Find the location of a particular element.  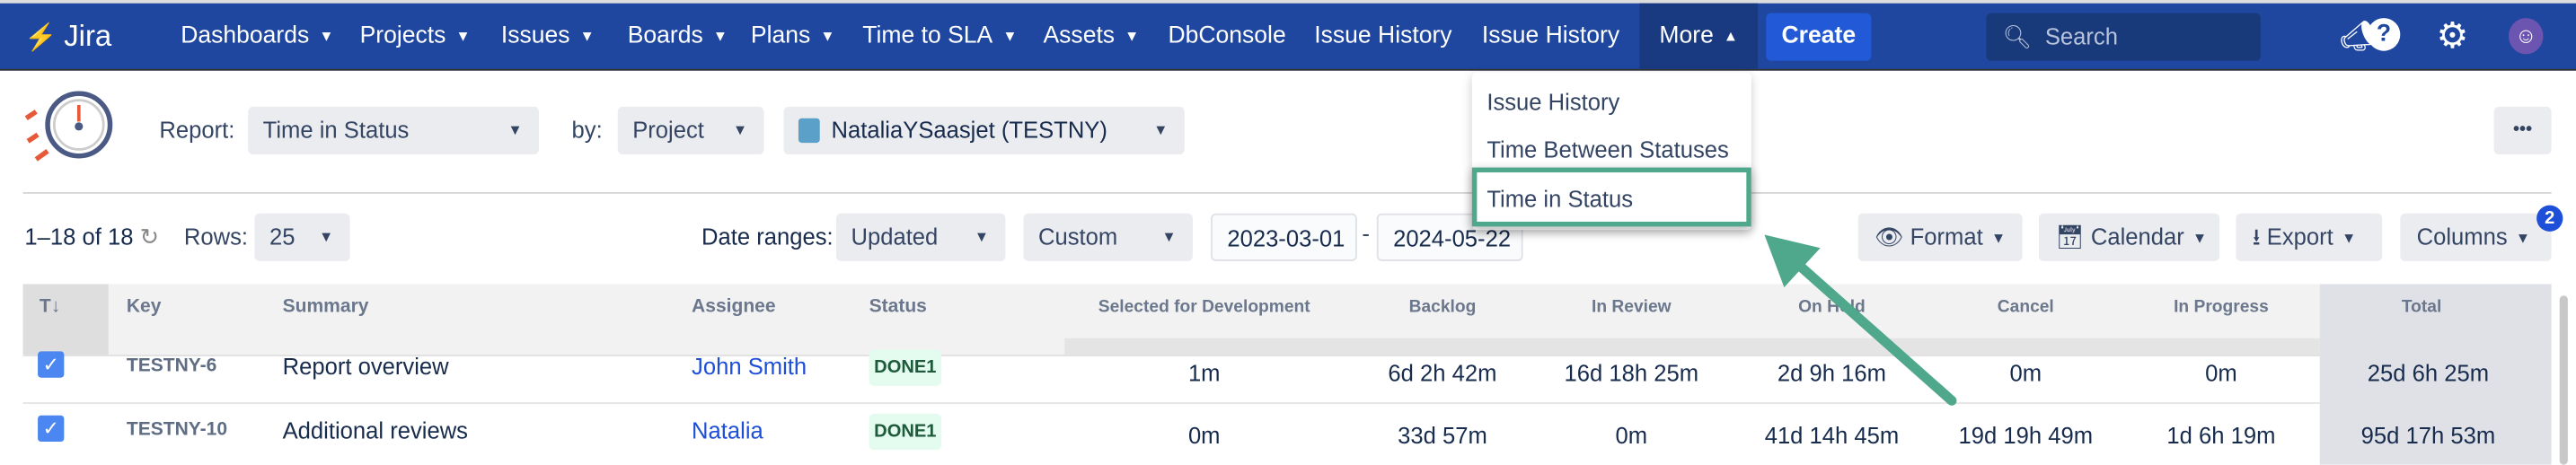

columns-button: Columns ▼ is located at coordinates (2476, 237).